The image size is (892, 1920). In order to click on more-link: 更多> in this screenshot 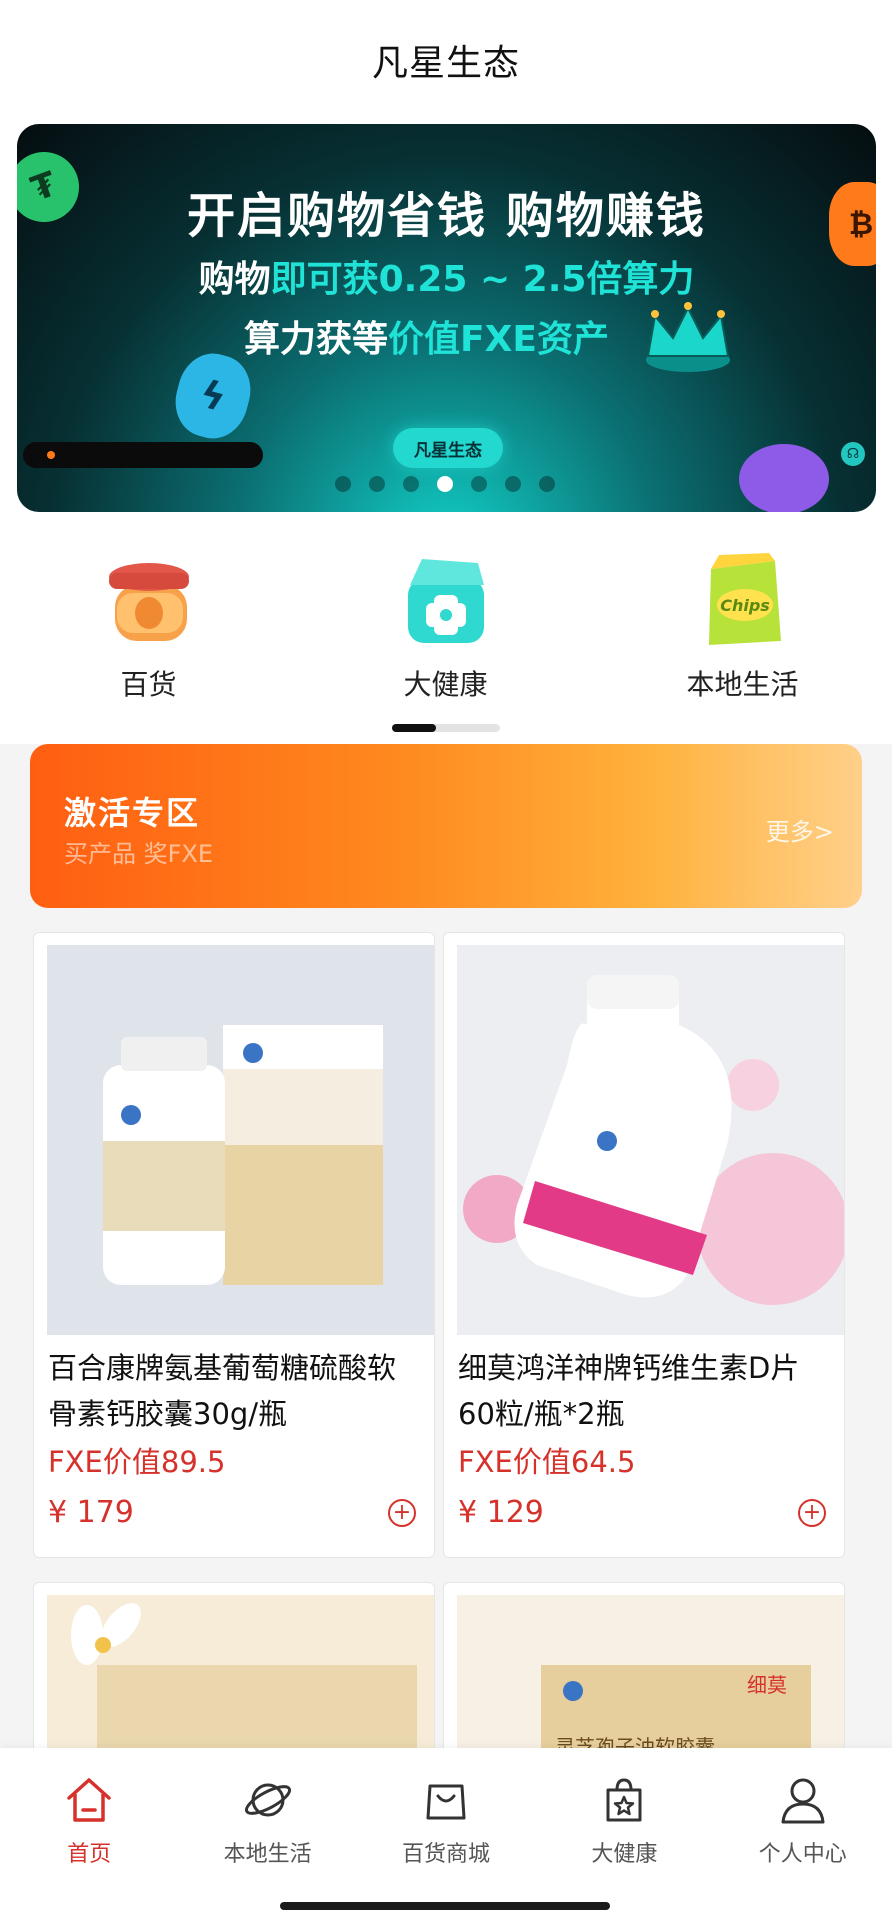, I will do `click(800, 829)`.